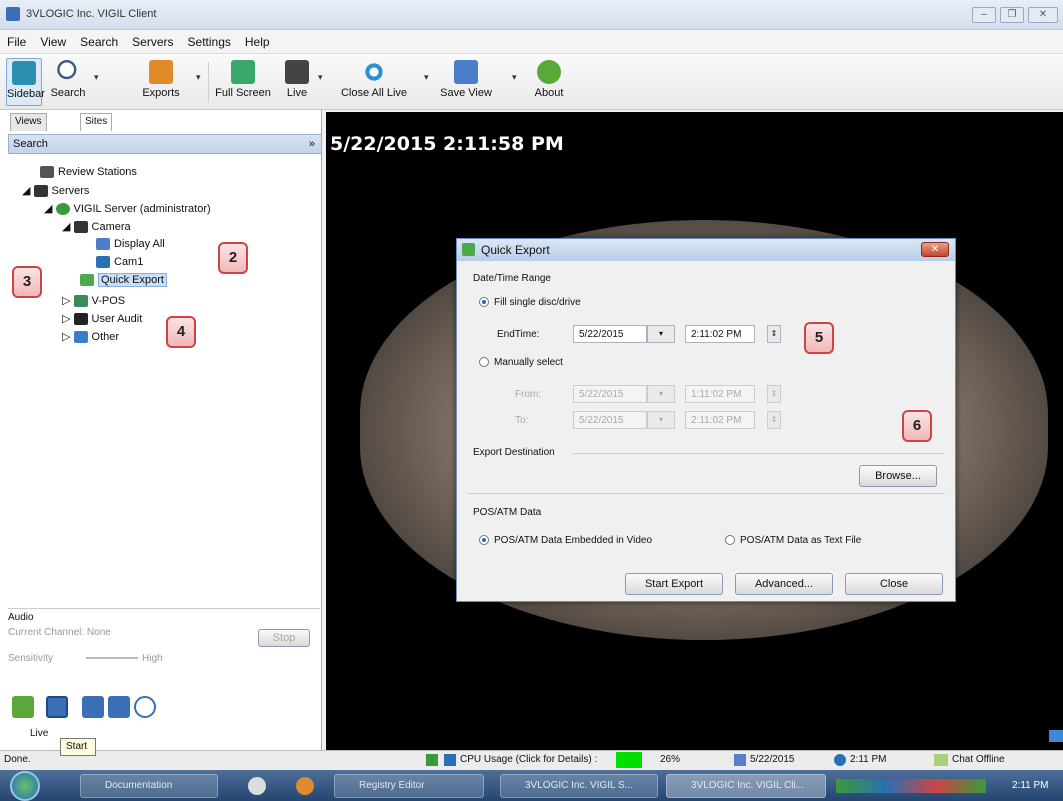  I want to click on menu-view: View, so click(53, 42).